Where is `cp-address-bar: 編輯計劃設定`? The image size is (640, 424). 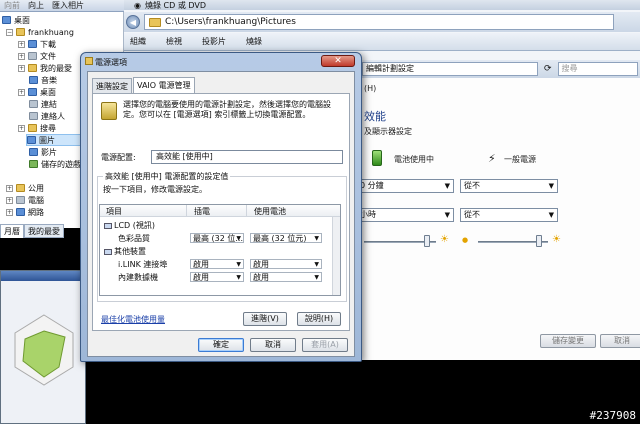
cp-address-bar: 編輯計劃設定 is located at coordinates (450, 69).